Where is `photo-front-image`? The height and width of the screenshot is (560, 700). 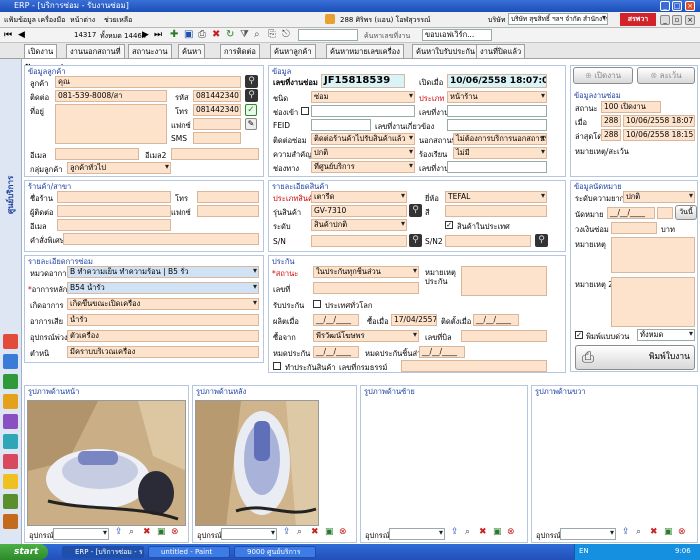
photo-front-image is located at coordinates (106, 463).